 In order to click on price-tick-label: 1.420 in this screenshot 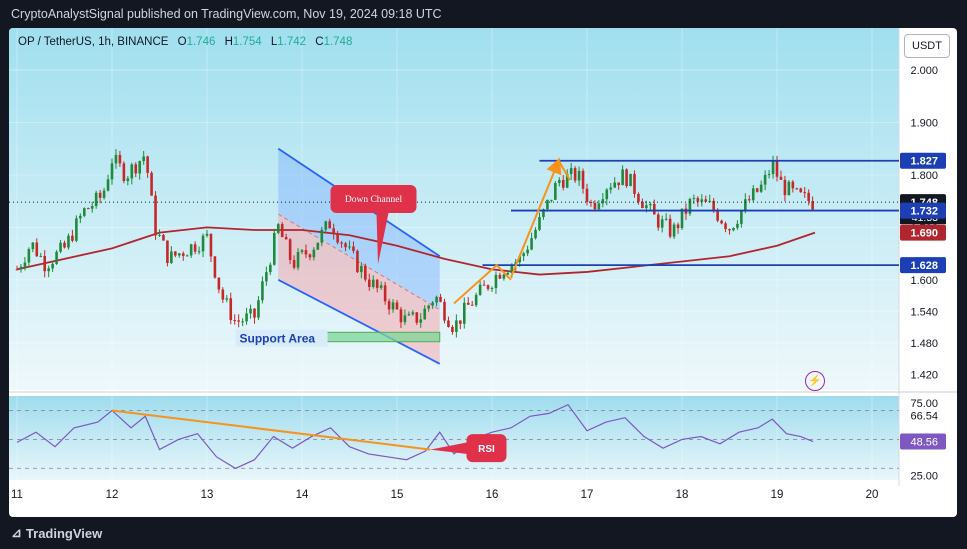, I will do `click(924, 375)`.